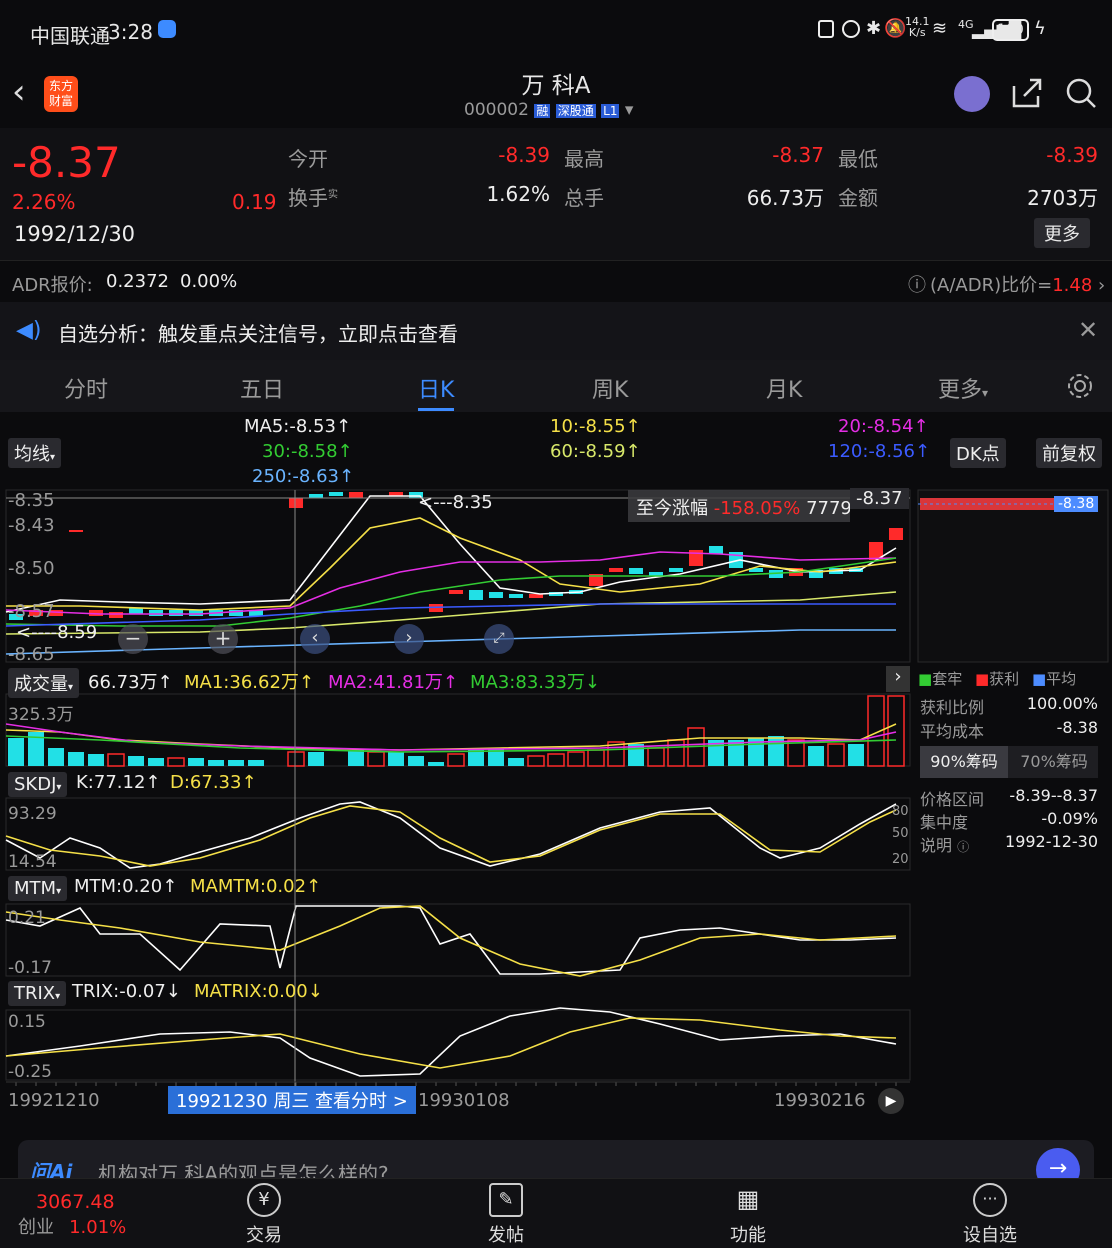 The height and width of the screenshot is (1248, 1112). I want to click on index-name: 创业, so click(36, 1227).